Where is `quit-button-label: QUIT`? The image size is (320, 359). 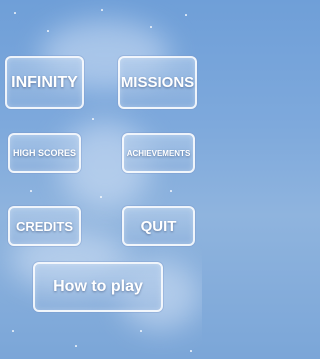
quit-button-label: QUIT is located at coordinates (158, 226).